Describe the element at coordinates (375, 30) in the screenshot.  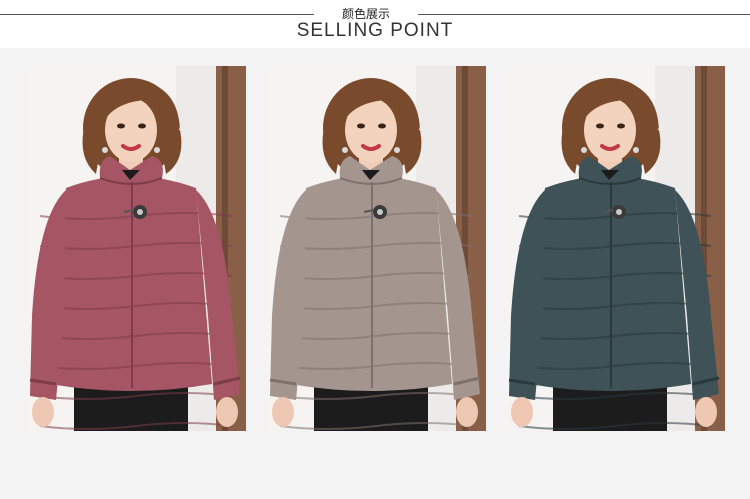
I see `header-title-english: SELLING POINT` at that location.